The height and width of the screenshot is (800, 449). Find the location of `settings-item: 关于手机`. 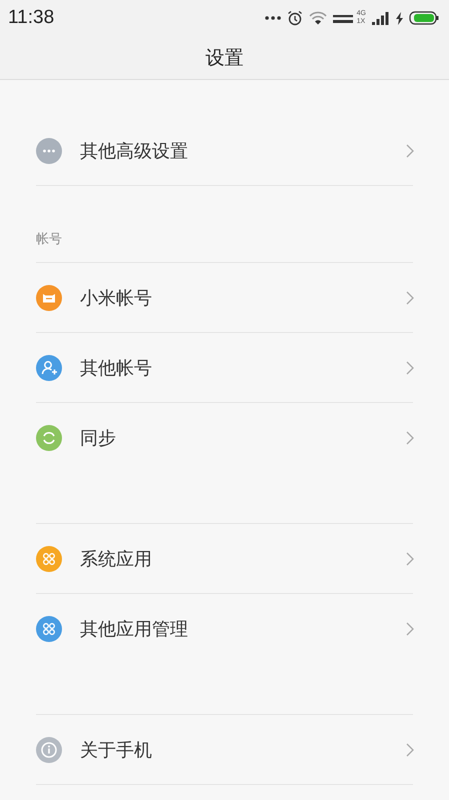

settings-item: 关于手机 is located at coordinates (224, 749).